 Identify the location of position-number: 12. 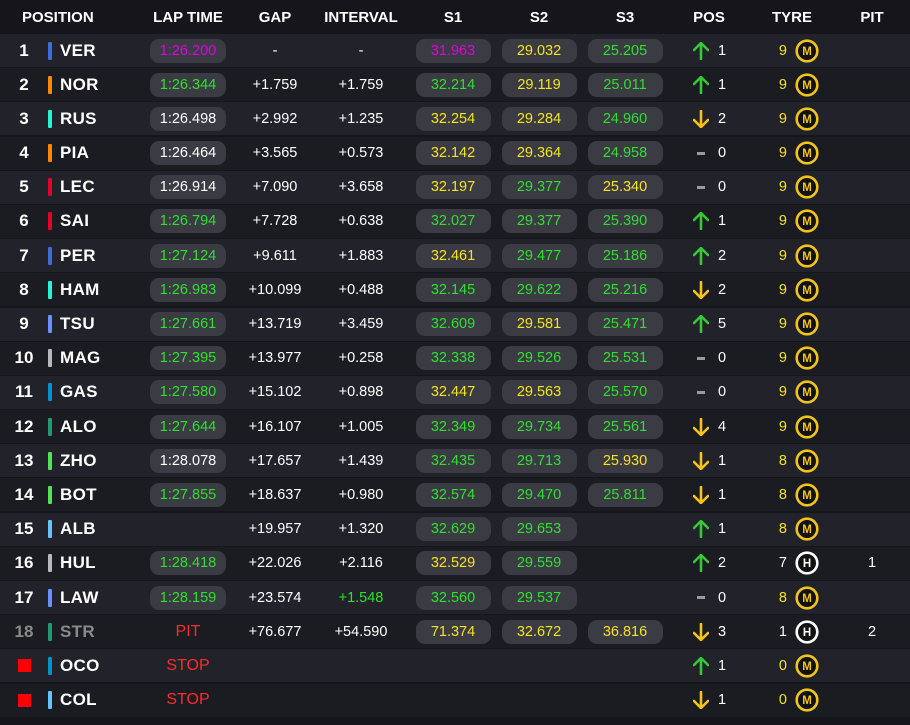
(24, 426).